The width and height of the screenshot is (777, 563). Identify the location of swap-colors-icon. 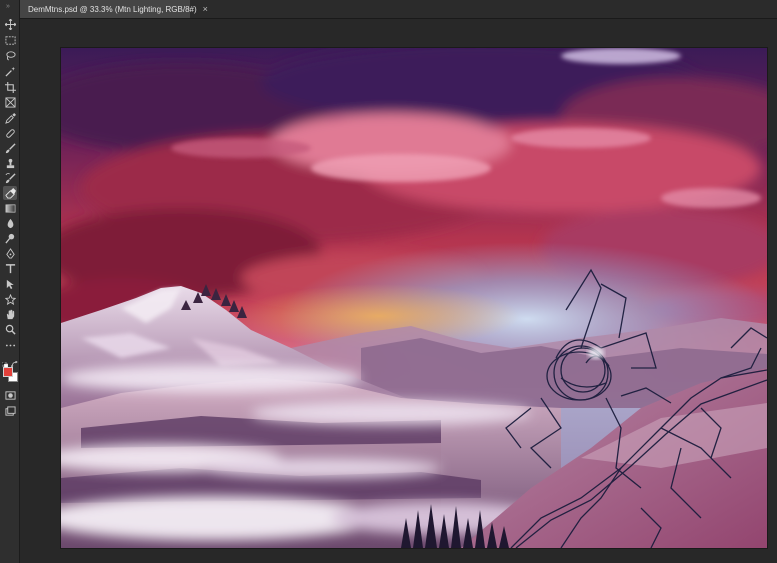
(14, 361).